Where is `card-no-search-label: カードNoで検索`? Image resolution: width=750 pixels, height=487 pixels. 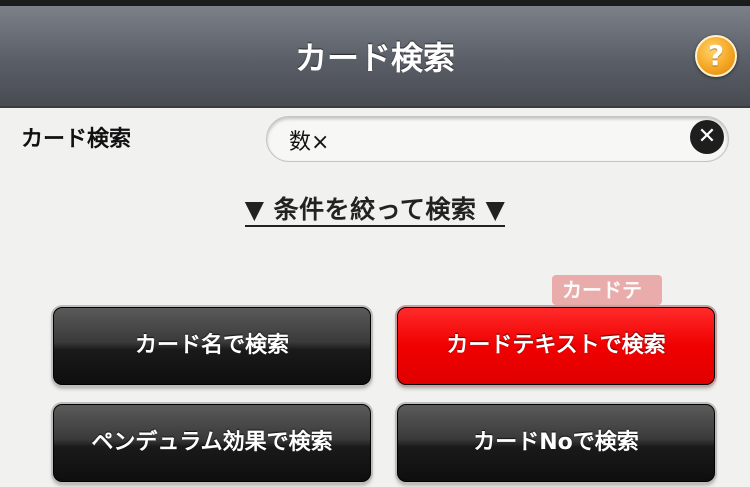 card-no-search-label: カードNoで検索 is located at coordinates (556, 442).